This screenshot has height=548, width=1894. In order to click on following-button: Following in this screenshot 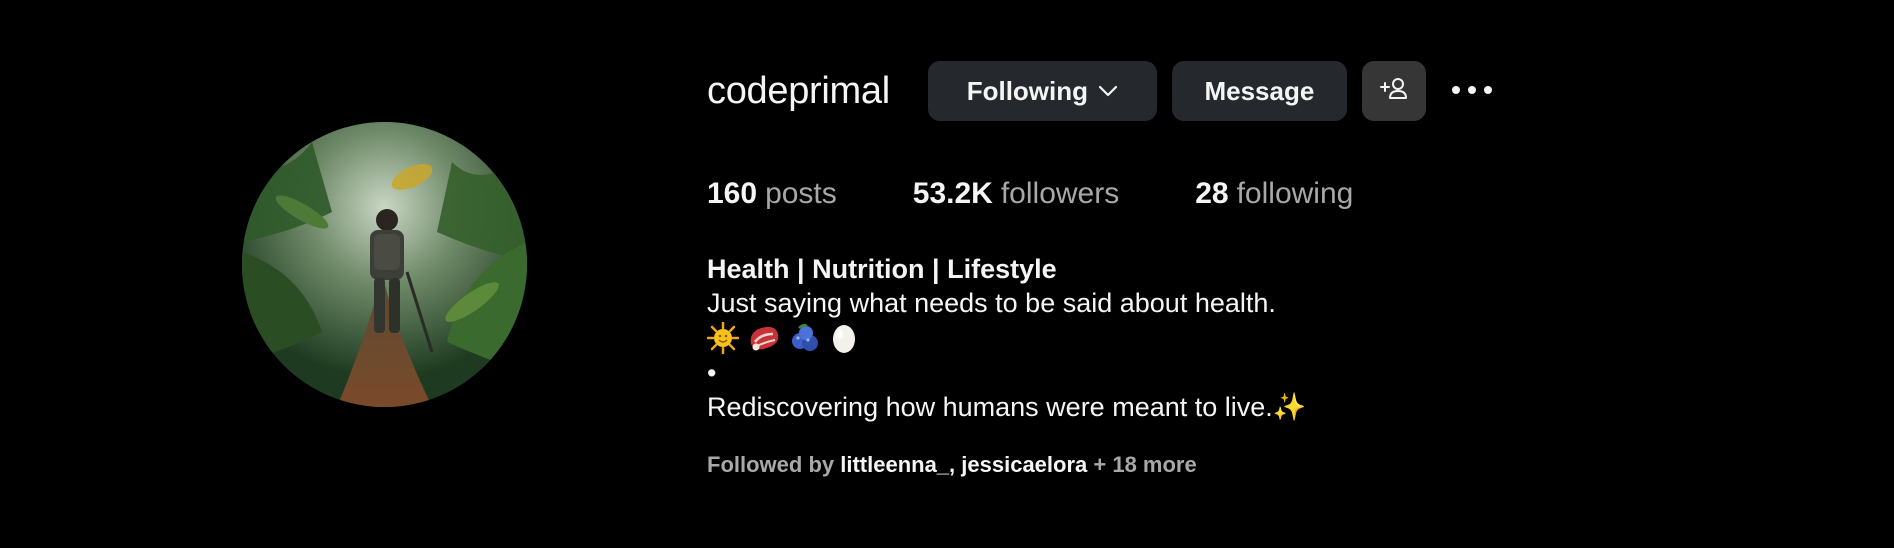, I will do `click(1042, 91)`.